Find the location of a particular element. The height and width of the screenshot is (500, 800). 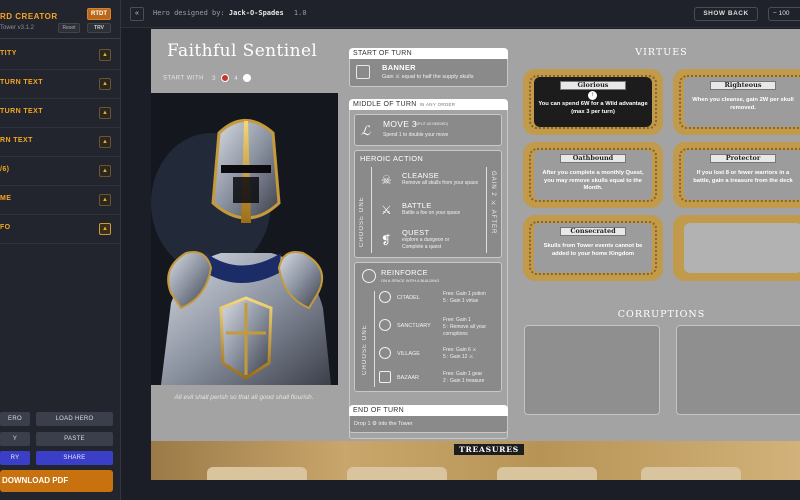

virtues-title: VIRTUES is located at coordinates (661, 52).